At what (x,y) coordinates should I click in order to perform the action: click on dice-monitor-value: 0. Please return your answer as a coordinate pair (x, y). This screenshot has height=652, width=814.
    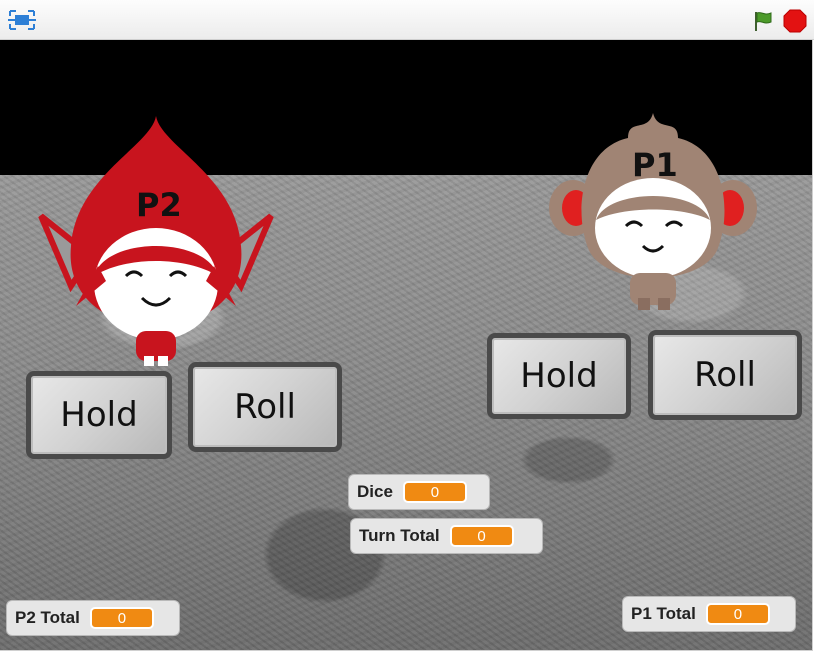
    Looking at the image, I should click on (434, 492).